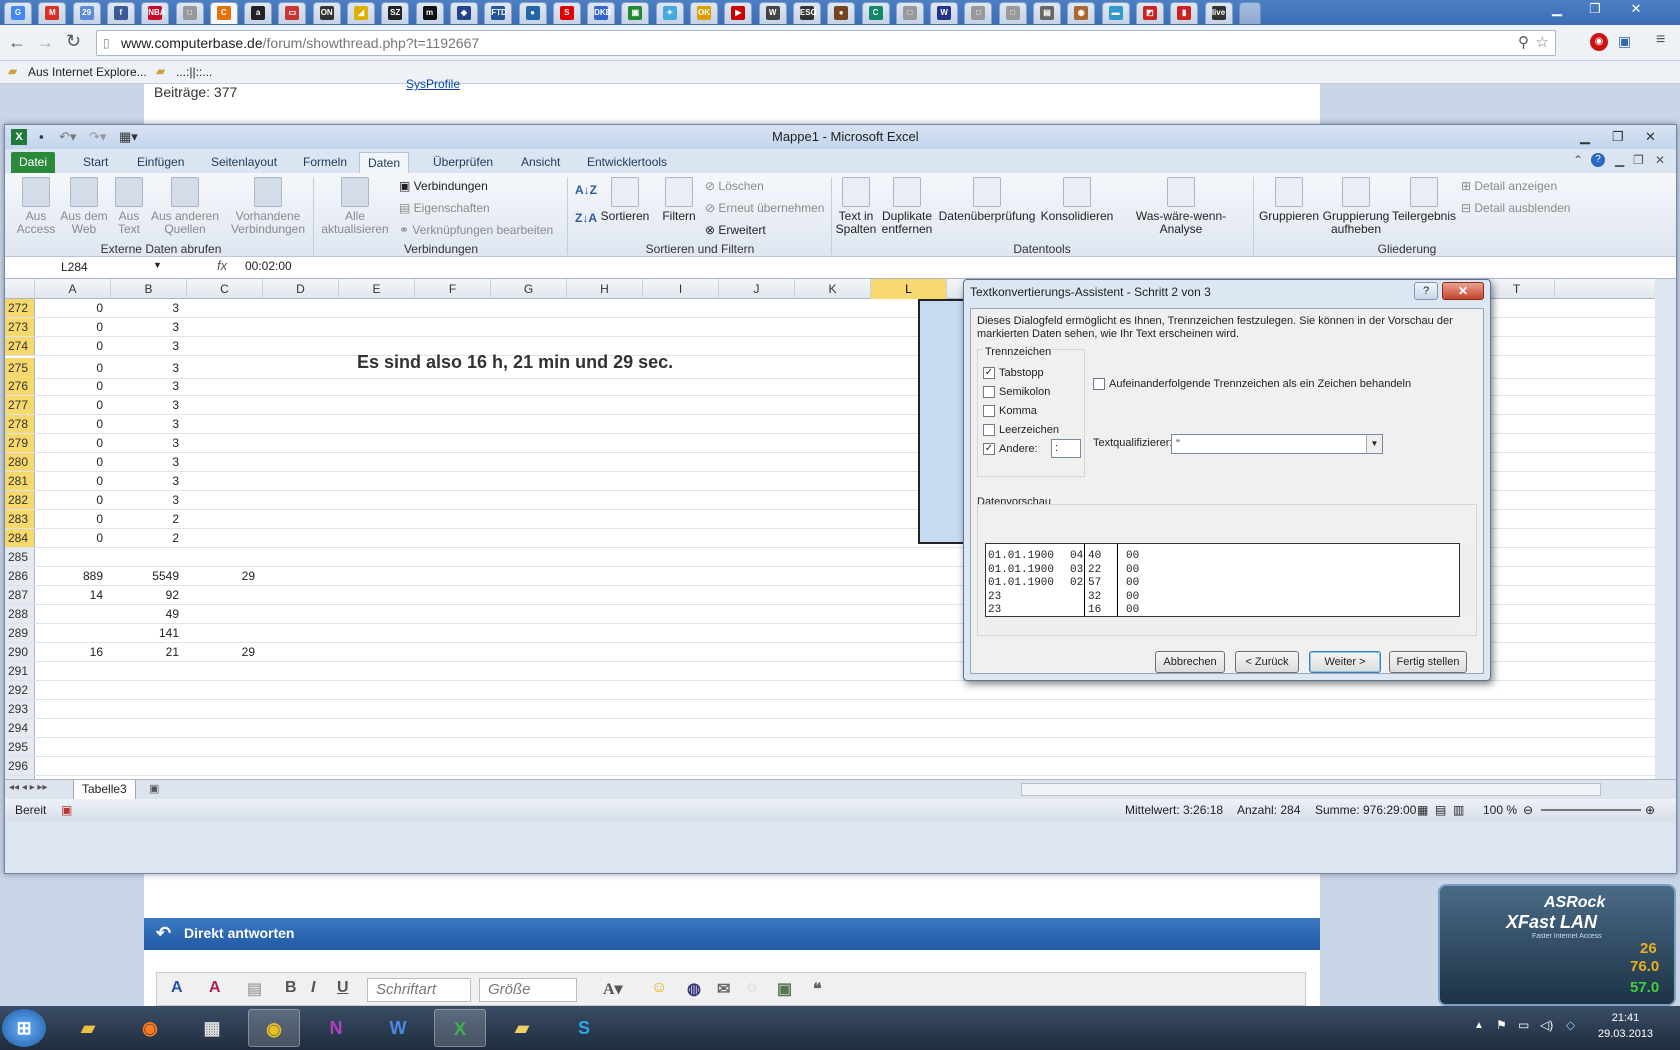 The image size is (1680, 1050). What do you see at coordinates (215, 988) in the screenshot?
I see `remove-format-icon: A` at bounding box center [215, 988].